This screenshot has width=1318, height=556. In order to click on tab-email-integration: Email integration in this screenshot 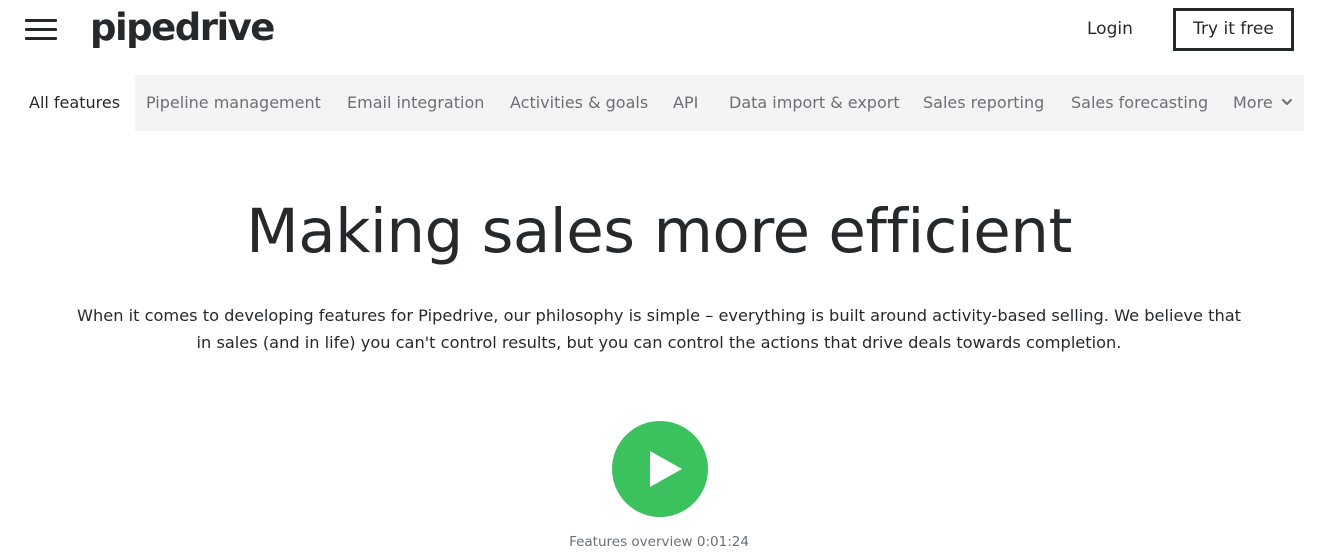, I will do `click(415, 103)`.